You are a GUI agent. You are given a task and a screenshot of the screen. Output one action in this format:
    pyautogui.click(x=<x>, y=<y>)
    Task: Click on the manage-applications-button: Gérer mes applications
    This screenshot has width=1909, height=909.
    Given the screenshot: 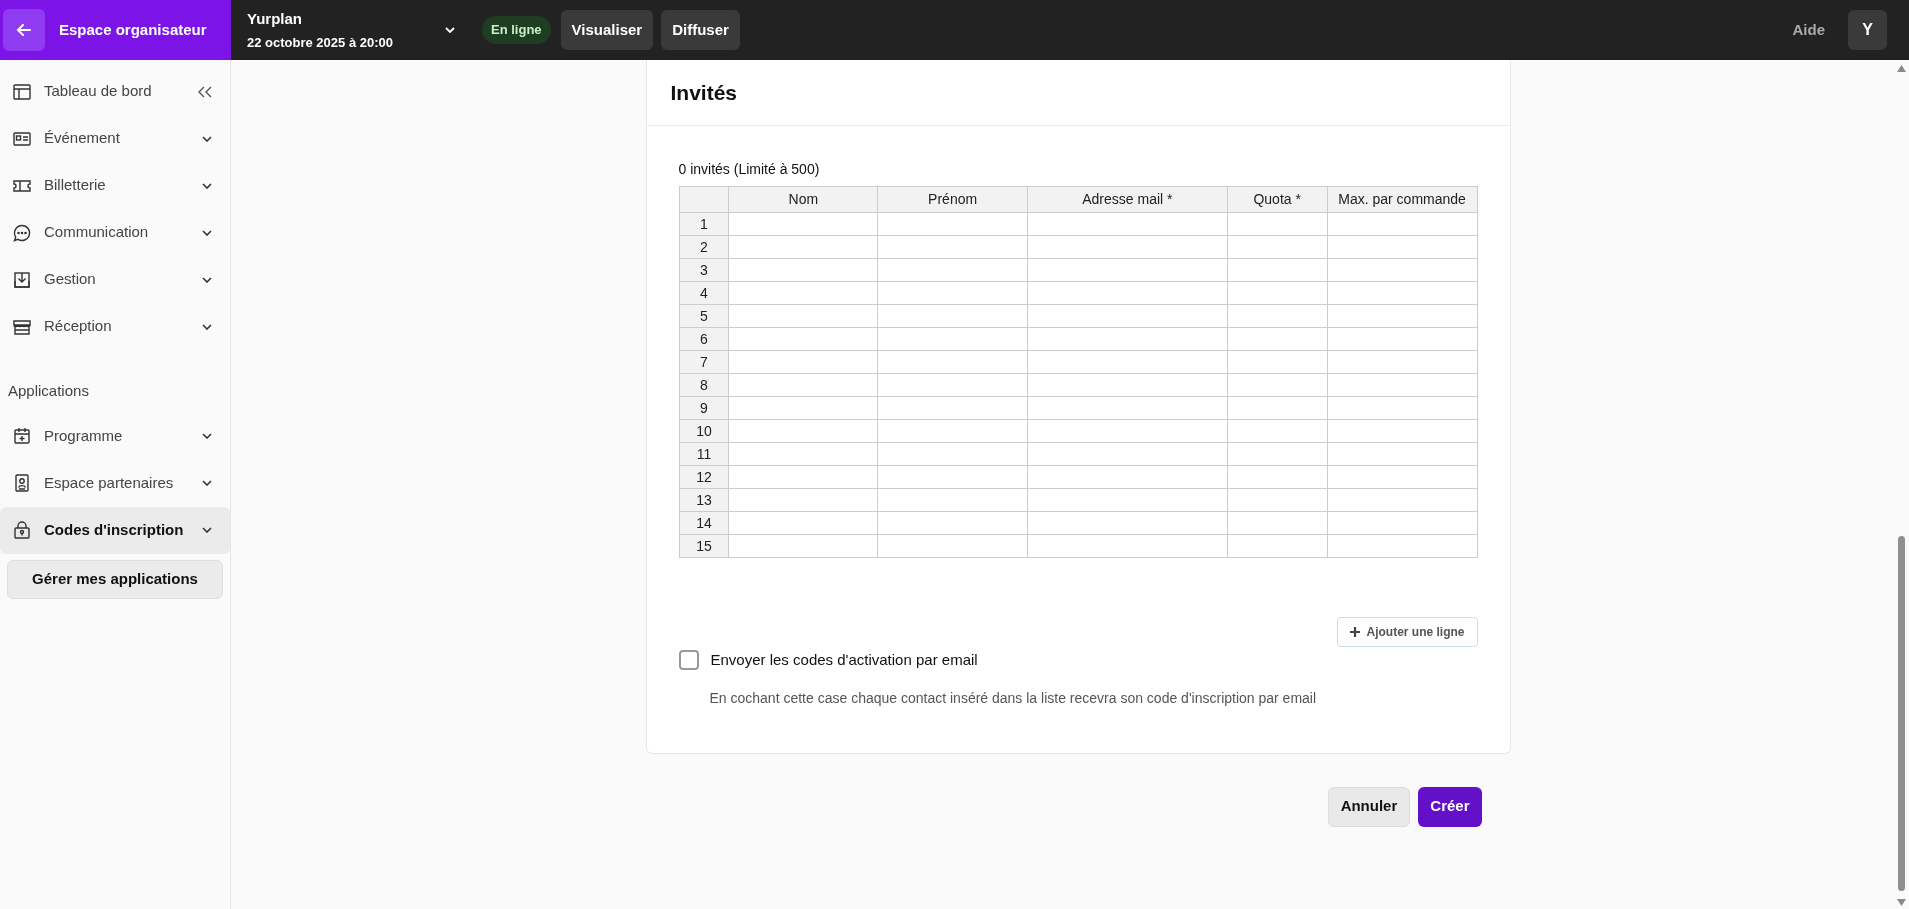 What is the action you would take?
    pyautogui.click(x=115, y=579)
    